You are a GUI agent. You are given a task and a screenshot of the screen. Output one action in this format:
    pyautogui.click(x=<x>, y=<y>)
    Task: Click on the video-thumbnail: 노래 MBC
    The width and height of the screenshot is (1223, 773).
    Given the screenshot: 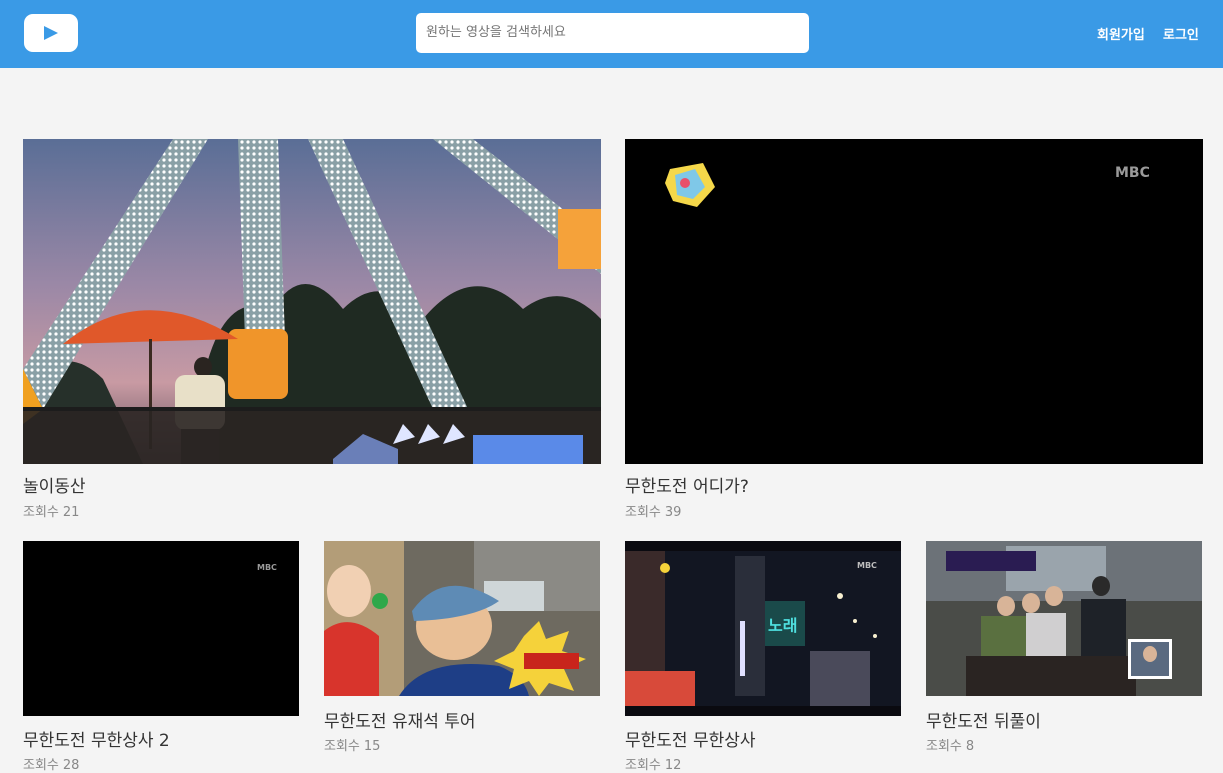 What is the action you would take?
    pyautogui.click(x=763, y=628)
    